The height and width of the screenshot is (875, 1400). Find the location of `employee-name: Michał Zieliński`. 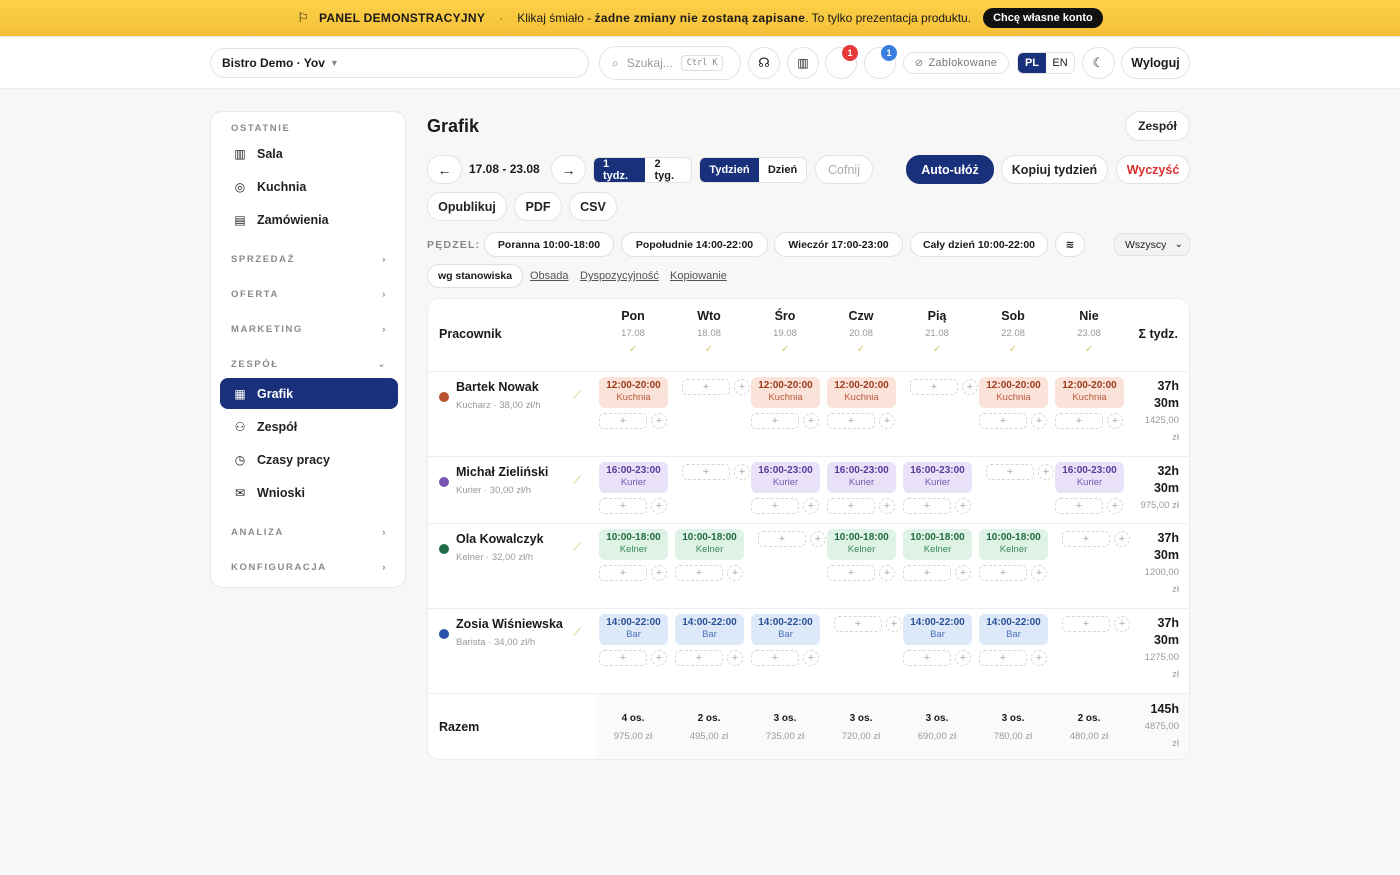

employee-name: Michał Zieliński is located at coordinates (502, 472).